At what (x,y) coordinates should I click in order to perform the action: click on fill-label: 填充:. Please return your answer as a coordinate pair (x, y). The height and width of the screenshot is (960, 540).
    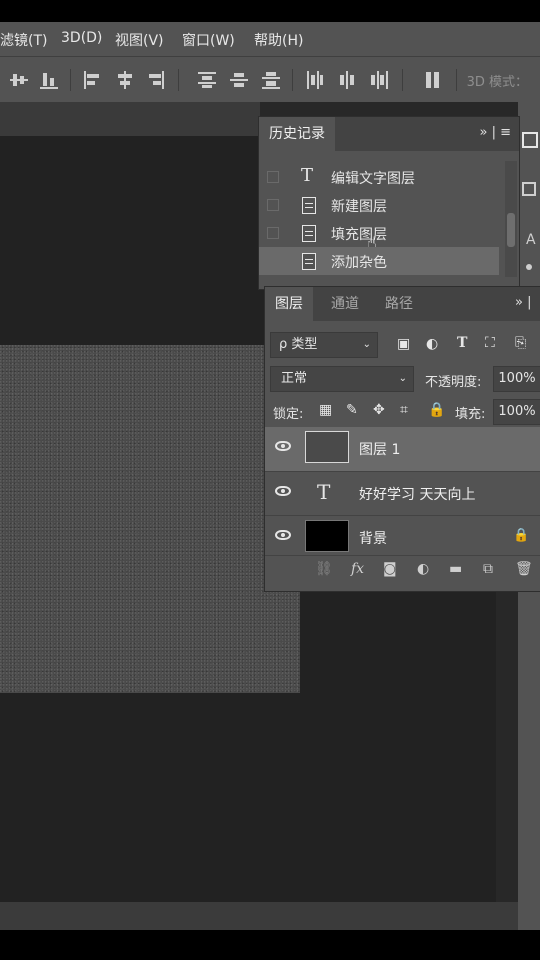
    Looking at the image, I should click on (470, 414).